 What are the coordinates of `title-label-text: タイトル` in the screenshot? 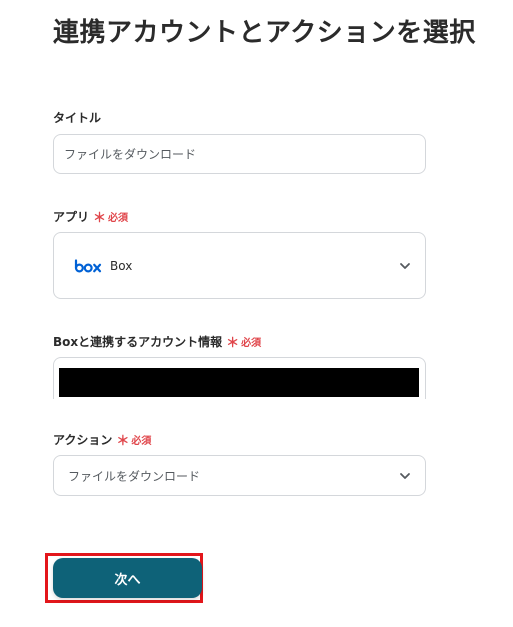 It's located at (77, 118).